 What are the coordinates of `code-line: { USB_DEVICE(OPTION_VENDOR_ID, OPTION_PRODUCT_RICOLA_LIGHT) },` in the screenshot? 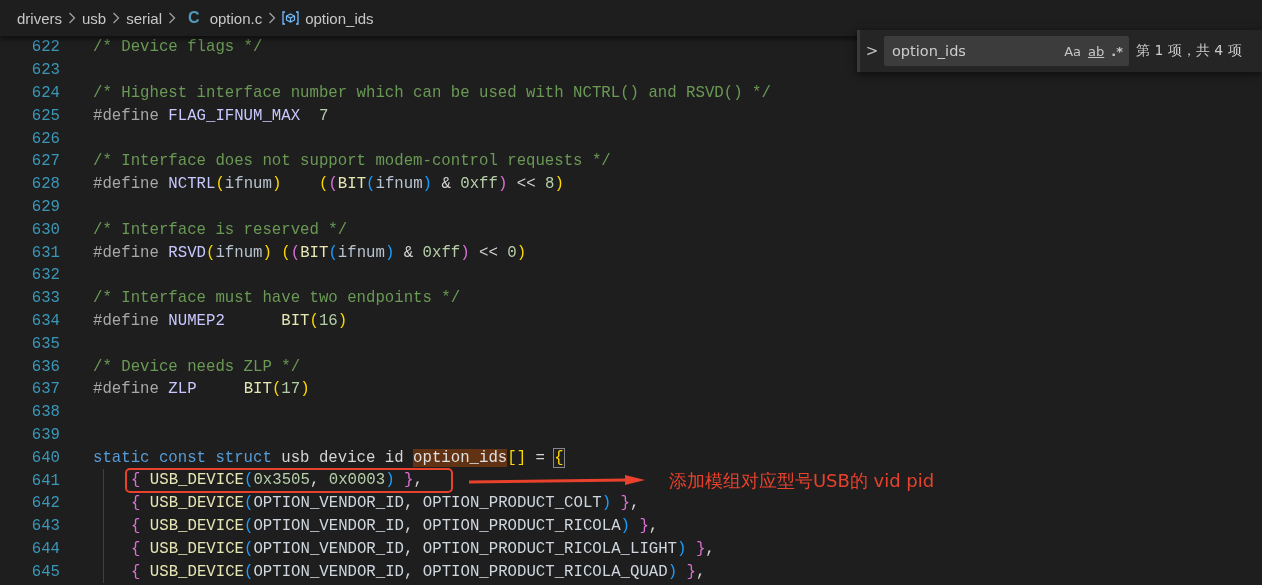 It's located at (423, 548).